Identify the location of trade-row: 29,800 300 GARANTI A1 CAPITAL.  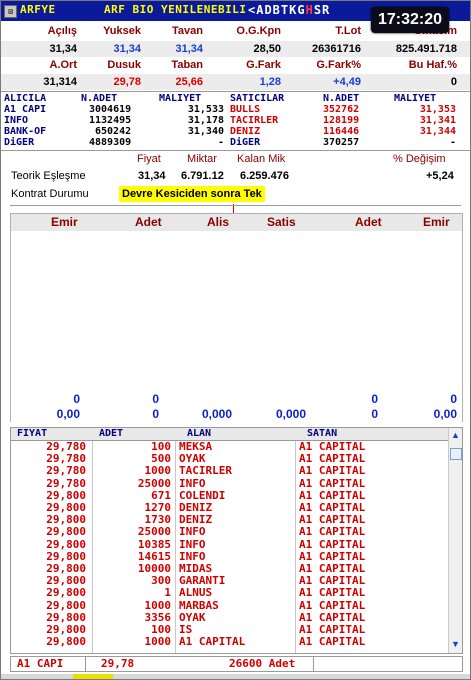
(229, 580).